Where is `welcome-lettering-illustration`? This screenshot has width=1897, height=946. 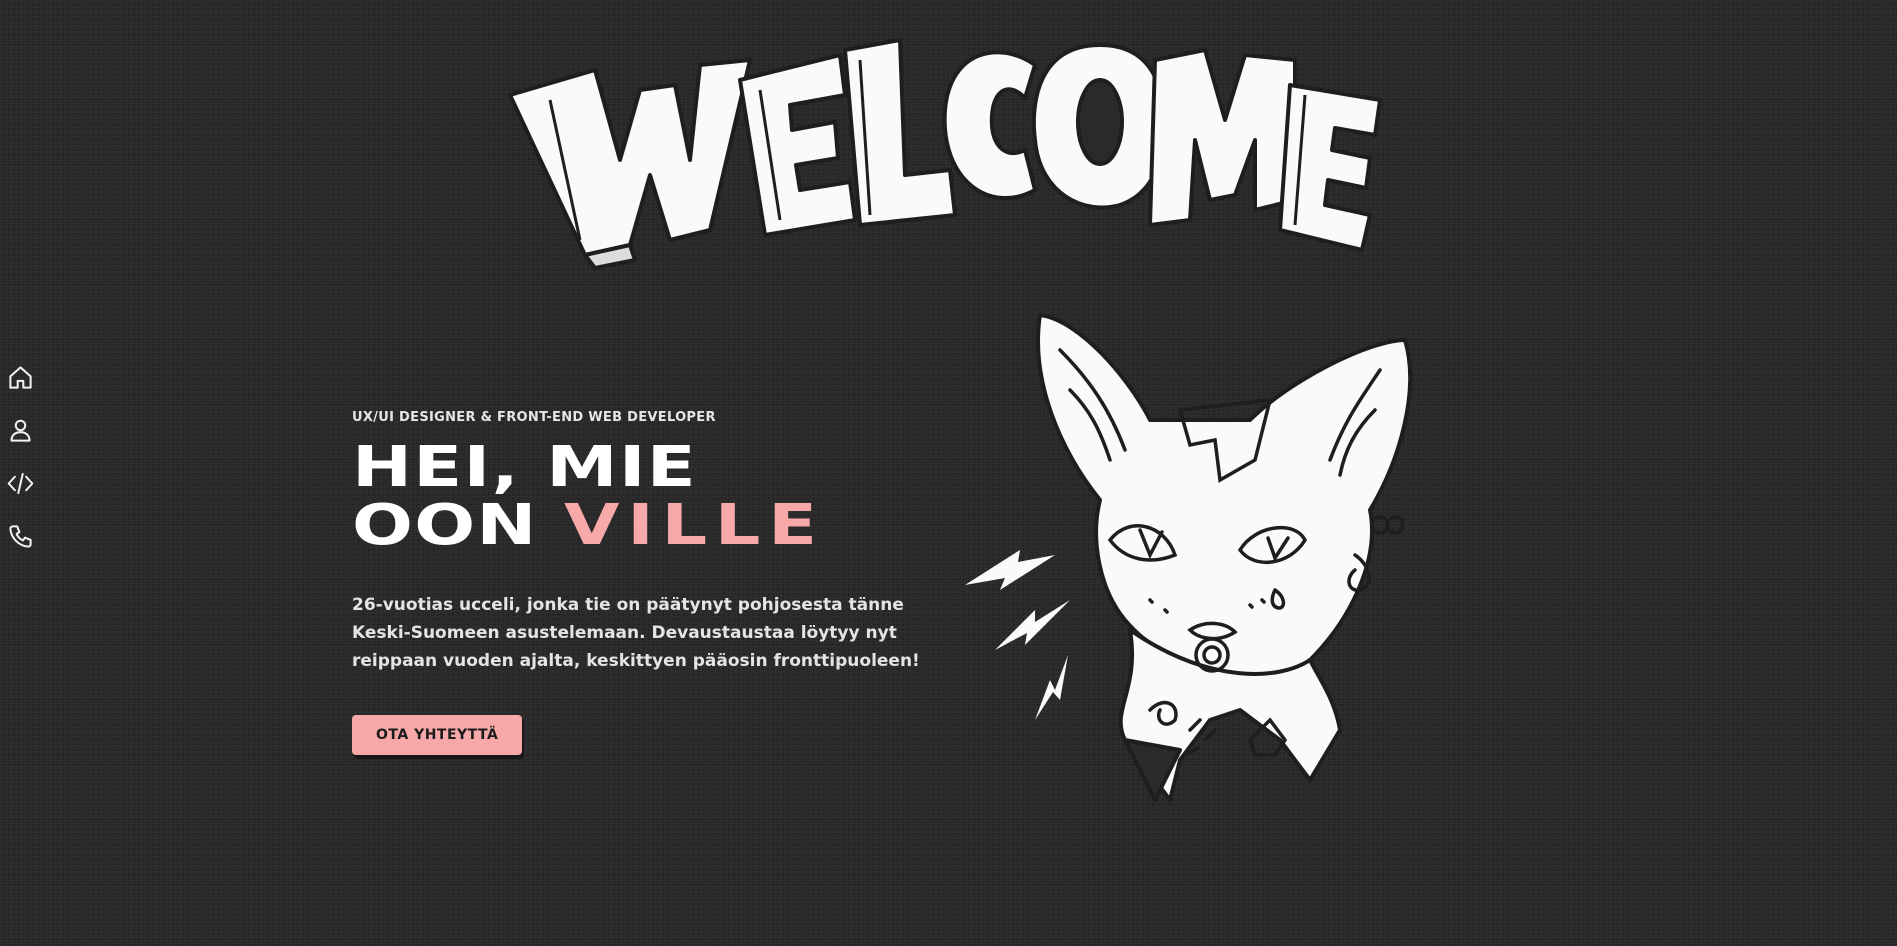
welcome-lettering-illustration is located at coordinates (945, 154).